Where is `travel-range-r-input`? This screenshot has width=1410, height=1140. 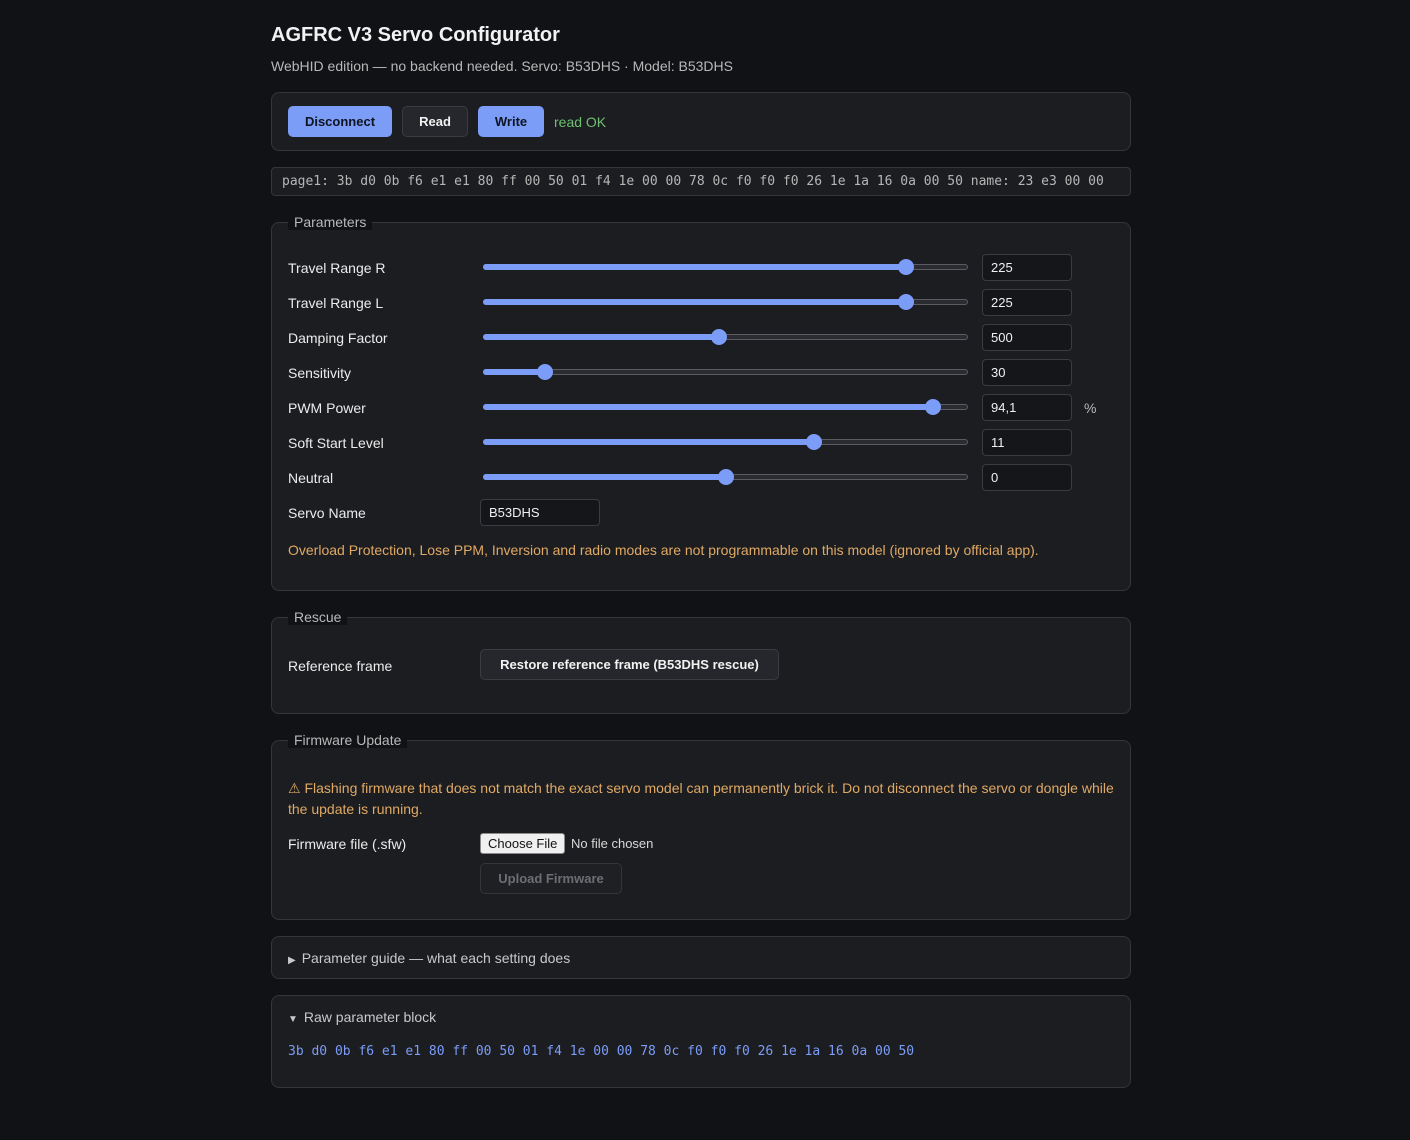
travel-range-r-input is located at coordinates (1027, 267).